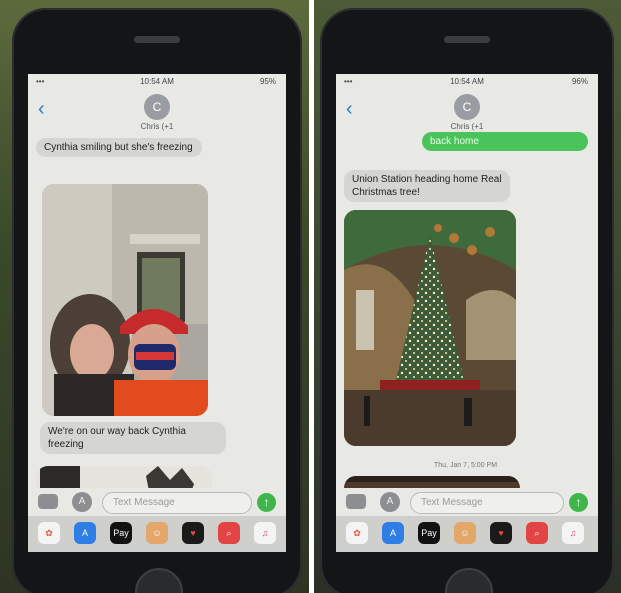 Image resolution: width=621 pixels, height=593 pixels. Describe the element at coordinates (267, 81) in the screenshot. I see `battery-level: 95%` at that location.